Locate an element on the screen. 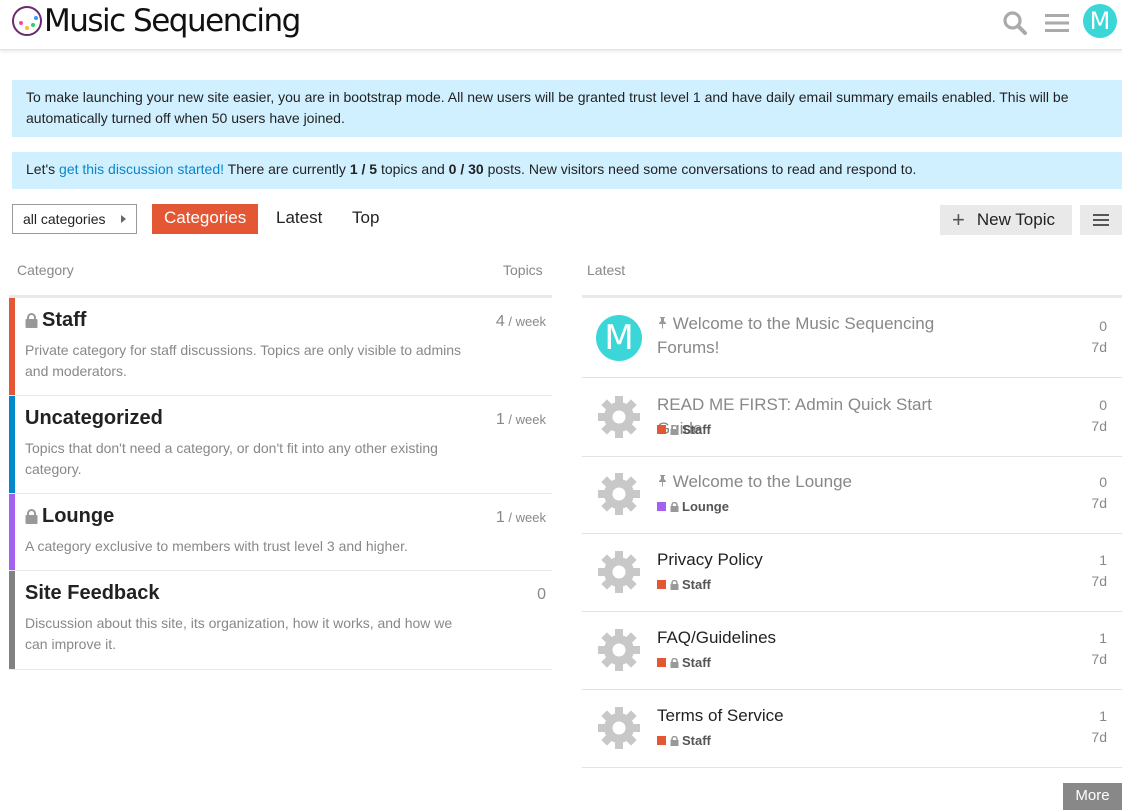 This screenshot has width=1122, height=810. topic-row: FAQ/Guidelines Staff 1 7d is located at coordinates (852, 651).